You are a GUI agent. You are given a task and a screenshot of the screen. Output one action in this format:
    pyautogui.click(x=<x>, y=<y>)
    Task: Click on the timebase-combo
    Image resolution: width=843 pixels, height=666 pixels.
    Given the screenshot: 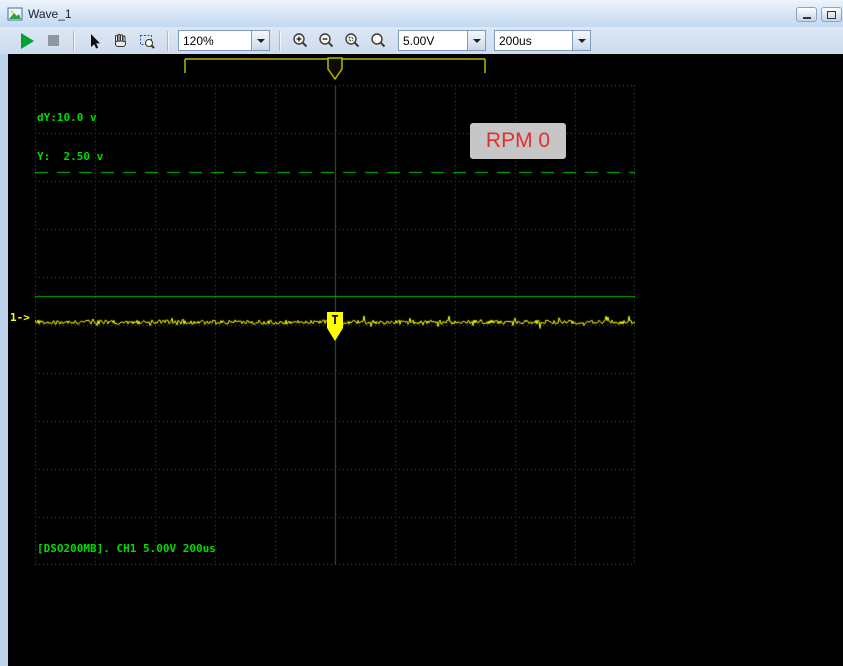 What is the action you would take?
    pyautogui.click(x=542, y=40)
    